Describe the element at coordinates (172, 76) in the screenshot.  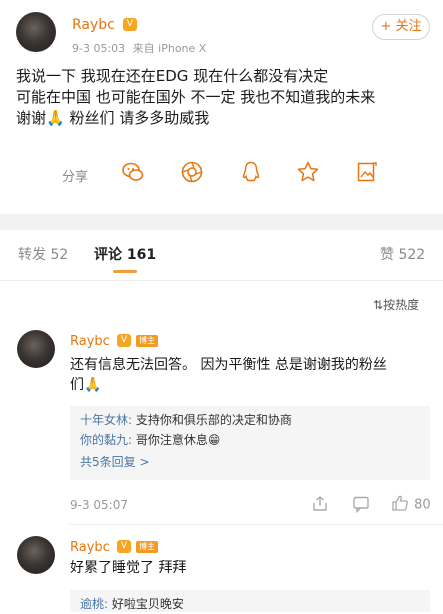
I see `post-line: 我说一下 我现在还在EDG 现在什么都没有决定` at that location.